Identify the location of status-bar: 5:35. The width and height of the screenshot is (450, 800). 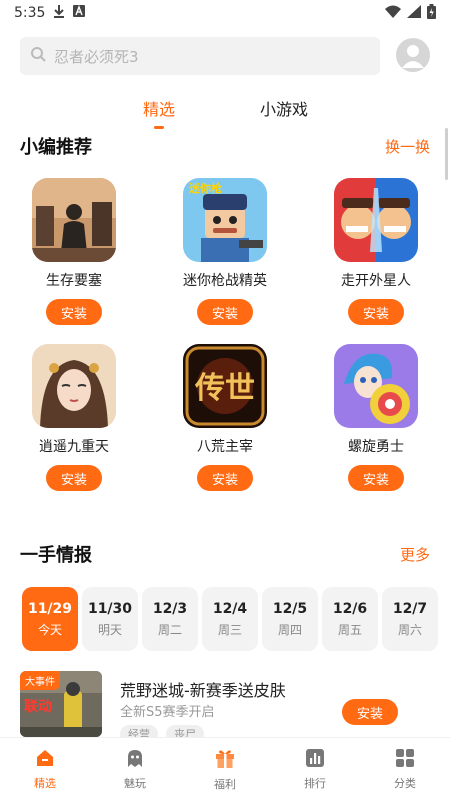
(225, 13).